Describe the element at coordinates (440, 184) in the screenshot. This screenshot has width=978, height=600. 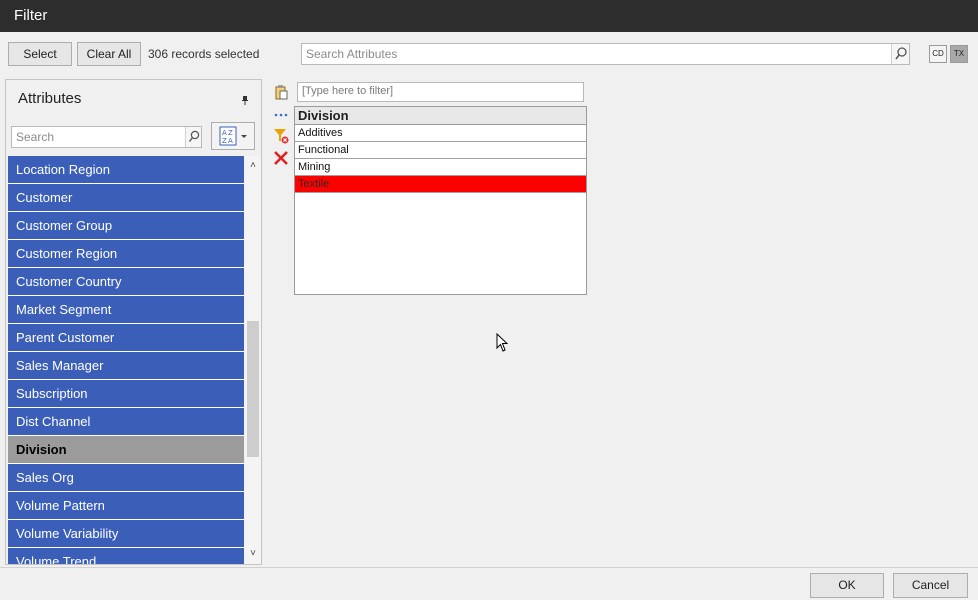
I see `grid-row: Textile` at that location.